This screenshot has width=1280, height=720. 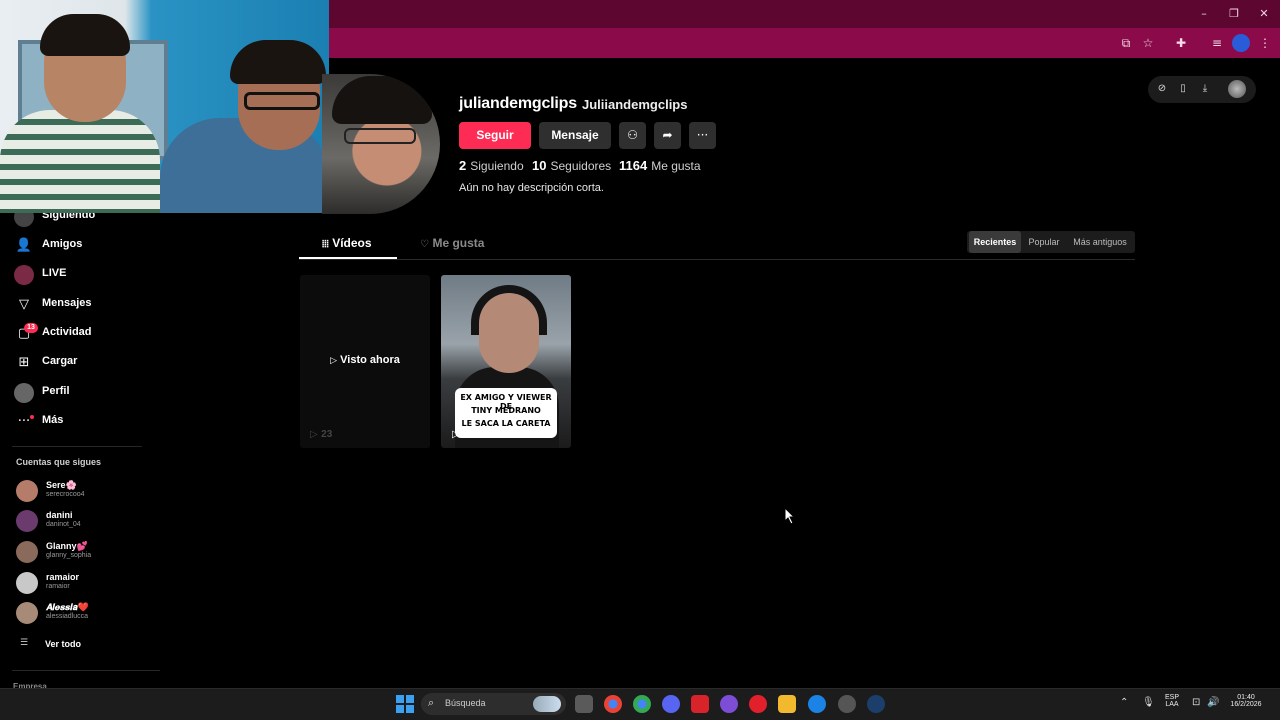 What do you see at coordinates (24, 245) in the screenshot?
I see `friends-icon: 👤` at bounding box center [24, 245].